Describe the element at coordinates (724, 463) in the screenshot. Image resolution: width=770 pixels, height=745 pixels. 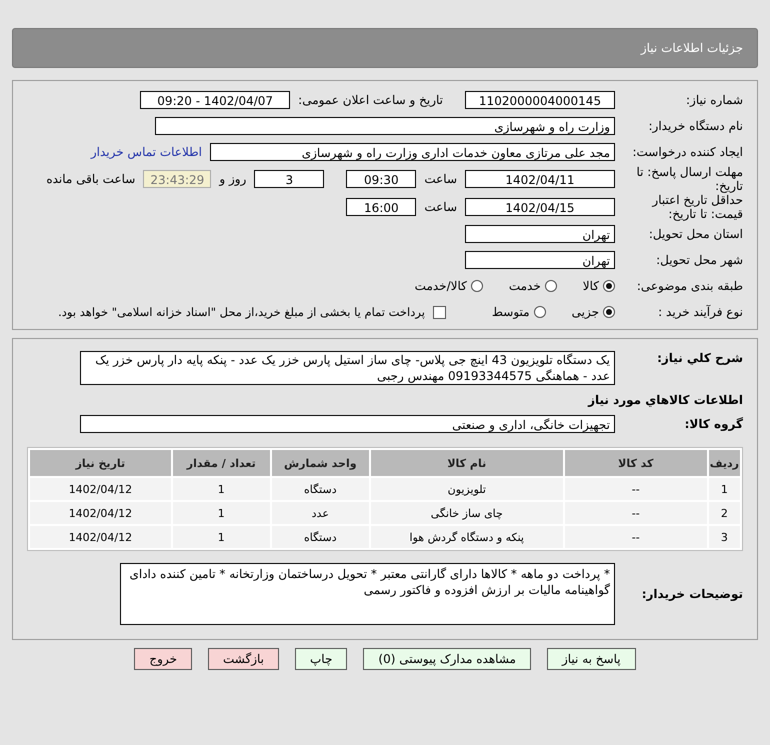
I see `column-header: ردیف` at that location.